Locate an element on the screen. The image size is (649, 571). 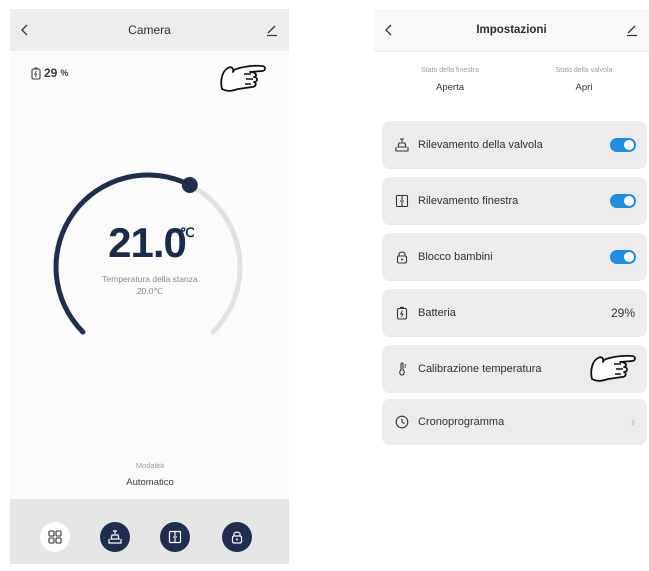
header-bar: Camera is located at coordinates (149, 30).